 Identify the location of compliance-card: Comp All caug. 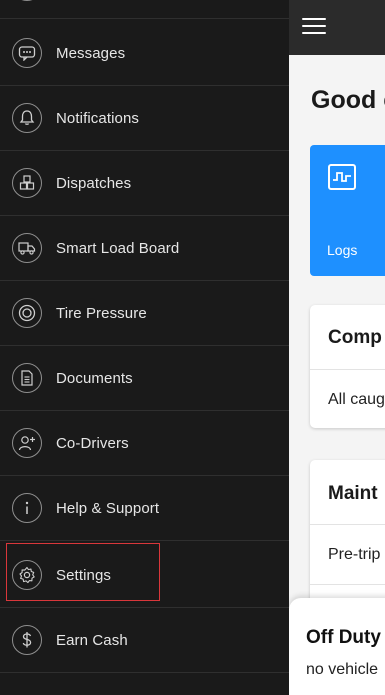
(347, 366).